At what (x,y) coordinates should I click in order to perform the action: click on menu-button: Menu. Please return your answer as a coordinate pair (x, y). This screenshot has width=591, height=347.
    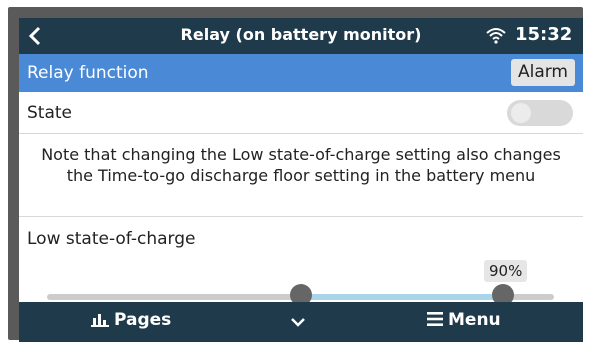
    Looking at the image, I should click on (464, 322).